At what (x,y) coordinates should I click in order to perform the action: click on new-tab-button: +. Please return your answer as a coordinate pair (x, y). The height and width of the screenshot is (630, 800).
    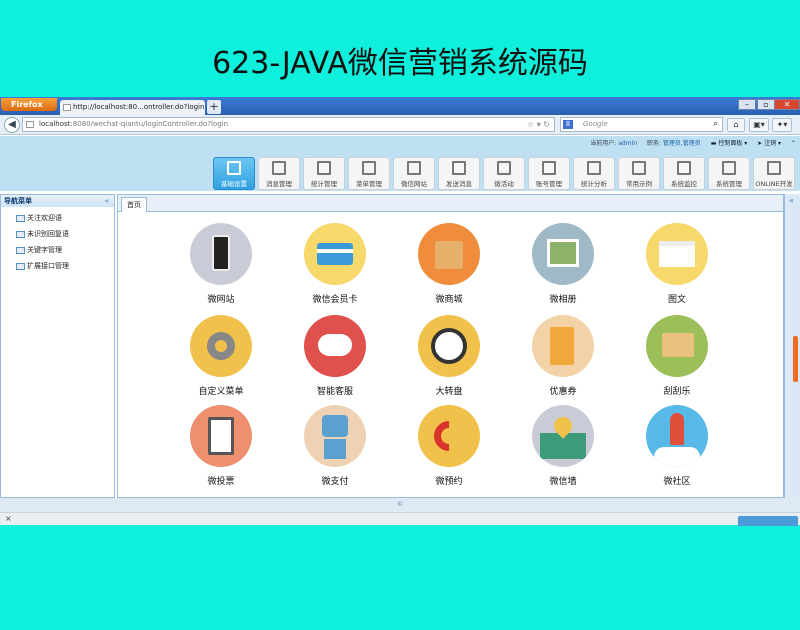
    Looking at the image, I should click on (214, 107).